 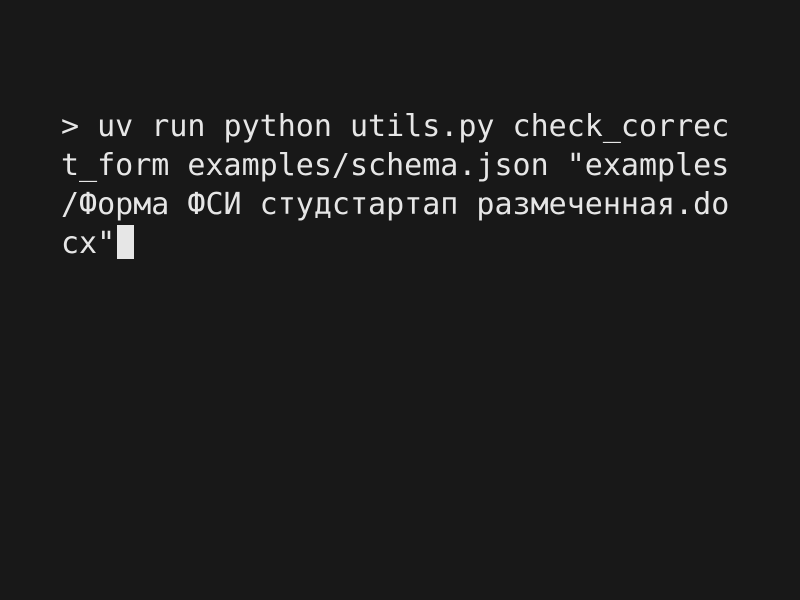 I want to click on command-text-3: /Форма ФСИ студстартап размеченная.do, so click(x=395, y=204).